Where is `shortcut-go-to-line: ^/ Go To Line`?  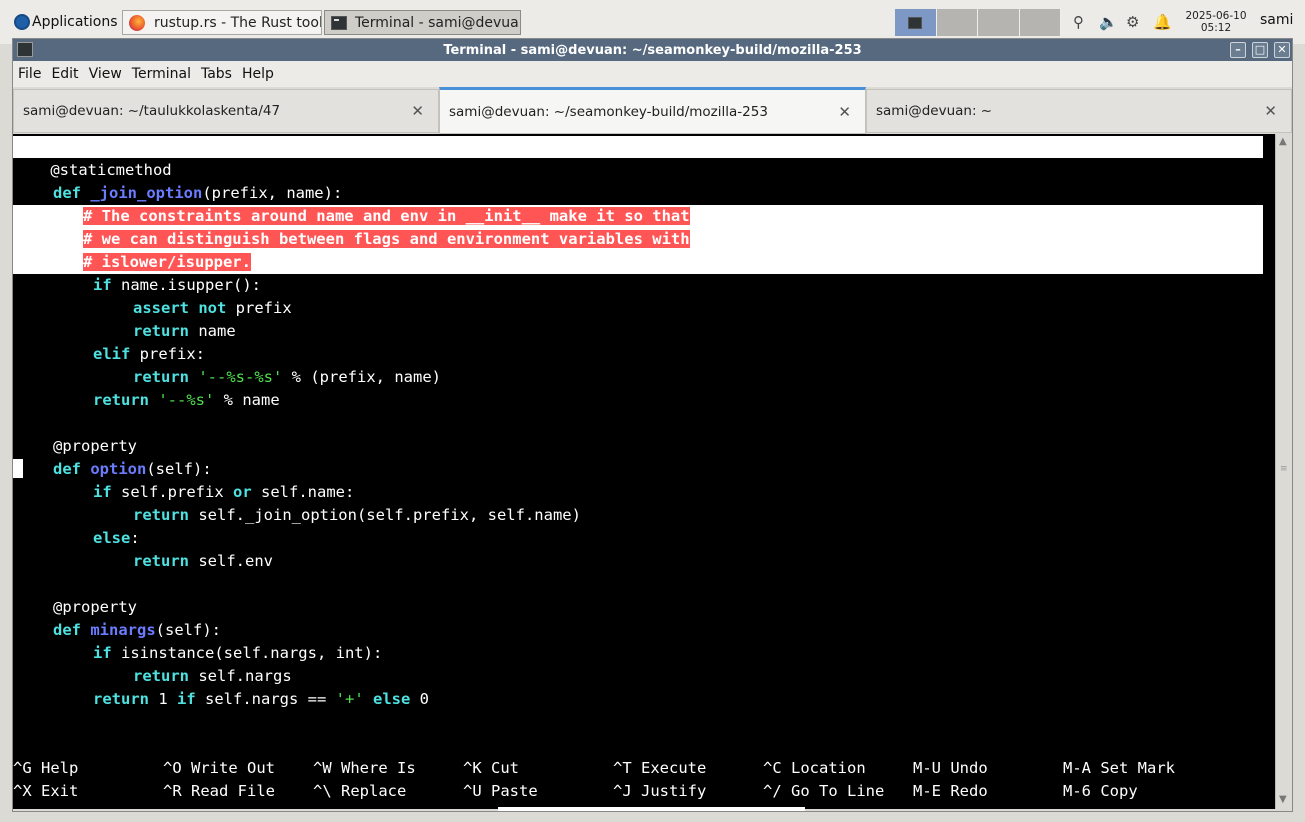
shortcut-go-to-line: ^/ Go To Line is located at coordinates (823, 791).